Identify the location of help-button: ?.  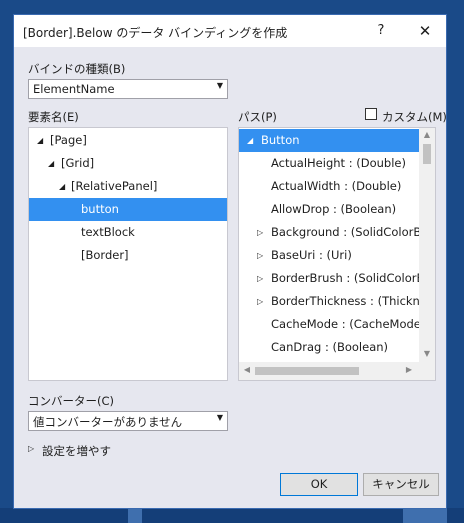
(381, 31).